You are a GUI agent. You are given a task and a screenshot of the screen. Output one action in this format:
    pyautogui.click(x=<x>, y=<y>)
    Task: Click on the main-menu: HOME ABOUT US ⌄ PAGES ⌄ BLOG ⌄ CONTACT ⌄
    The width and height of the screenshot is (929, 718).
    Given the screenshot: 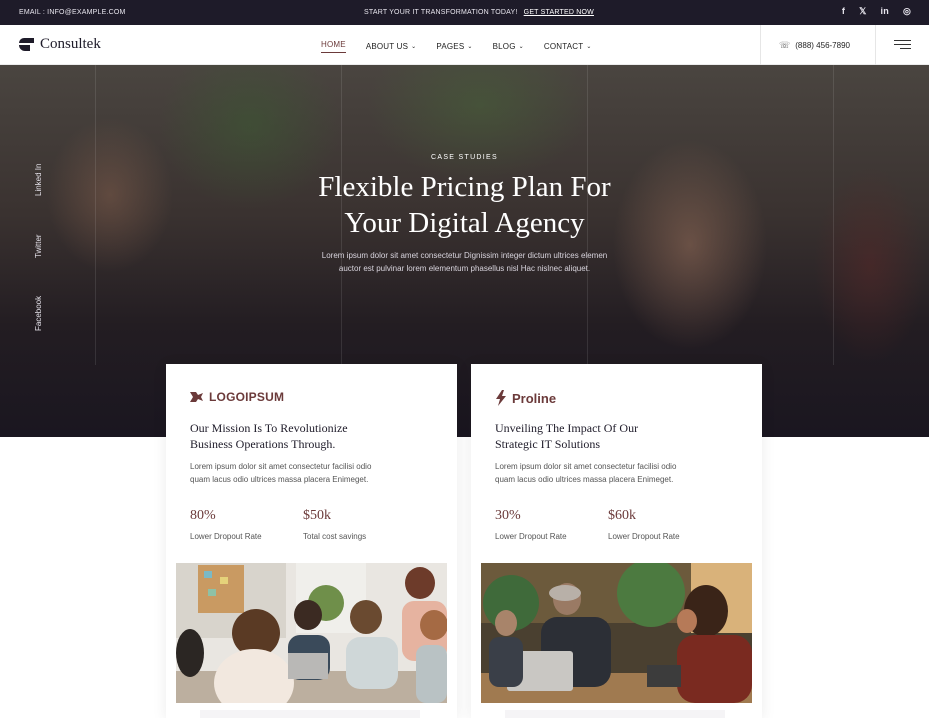 What is the action you would take?
    pyautogui.click(x=456, y=46)
    